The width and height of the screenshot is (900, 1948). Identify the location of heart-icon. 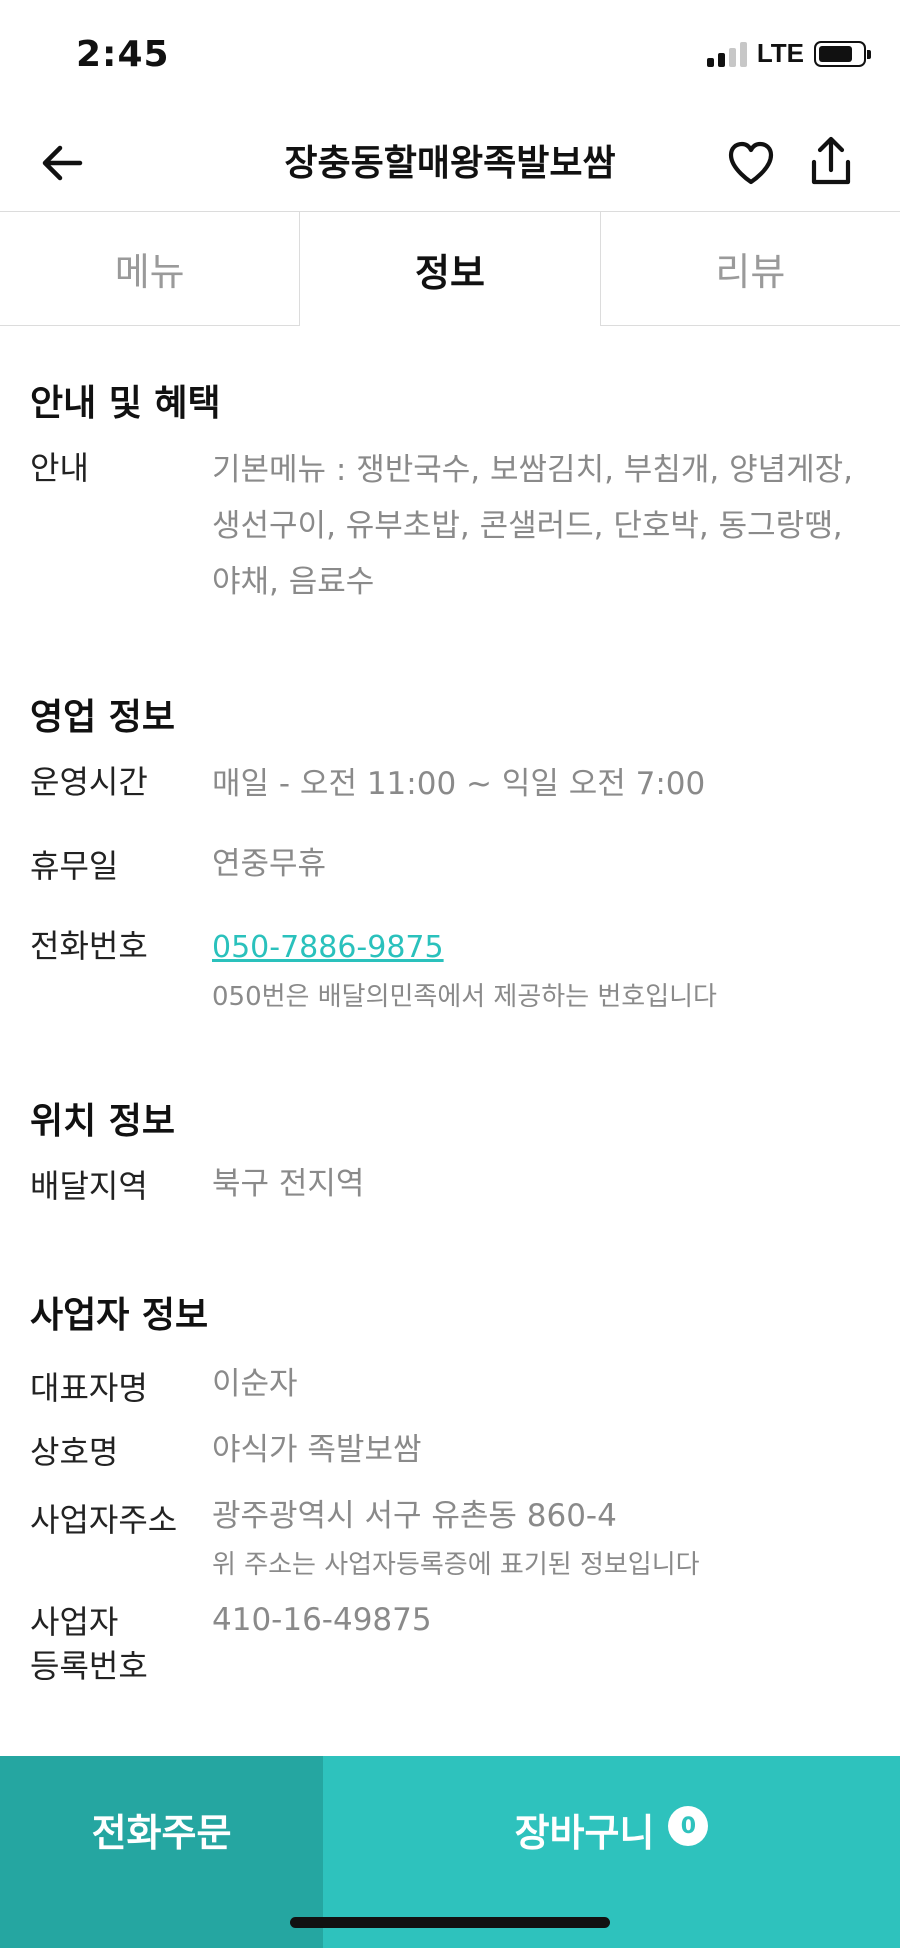
(751, 163).